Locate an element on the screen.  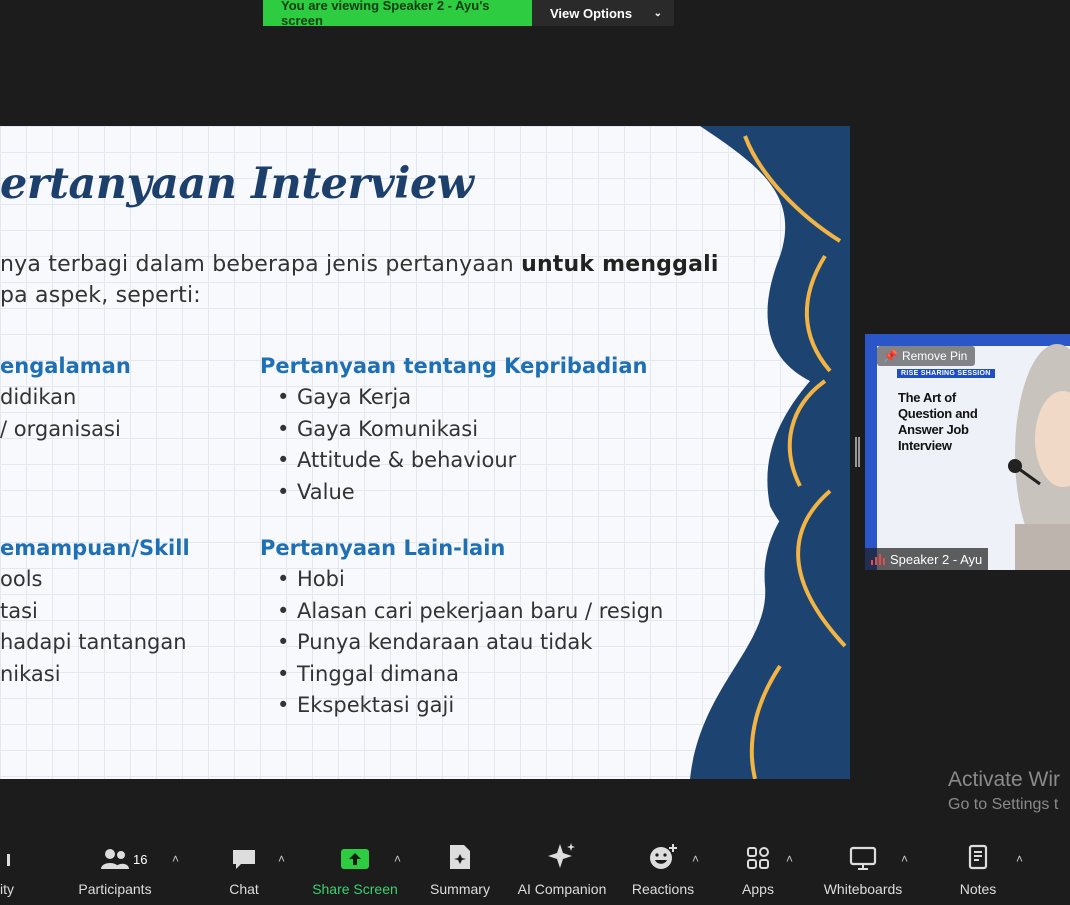
participants-button: Participants is located at coordinates (115, 871).